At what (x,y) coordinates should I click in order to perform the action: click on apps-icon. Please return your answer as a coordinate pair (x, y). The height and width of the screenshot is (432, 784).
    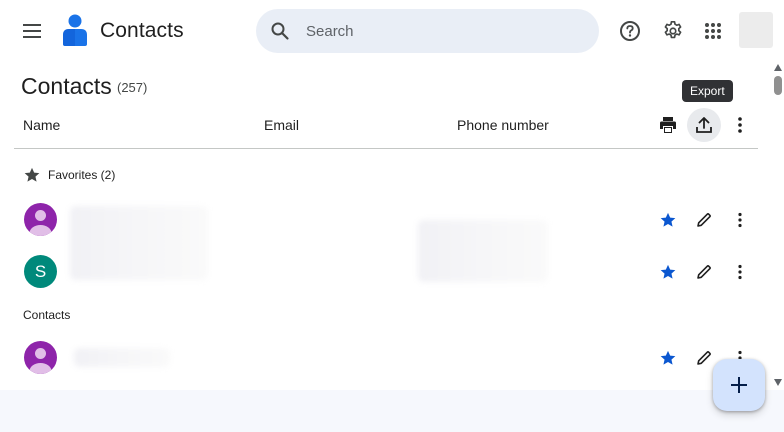
    Looking at the image, I should click on (713, 31).